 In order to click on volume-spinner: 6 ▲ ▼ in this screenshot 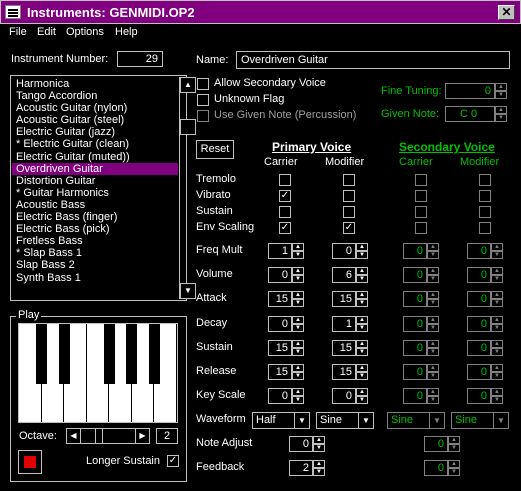, I will do `click(350, 275)`.